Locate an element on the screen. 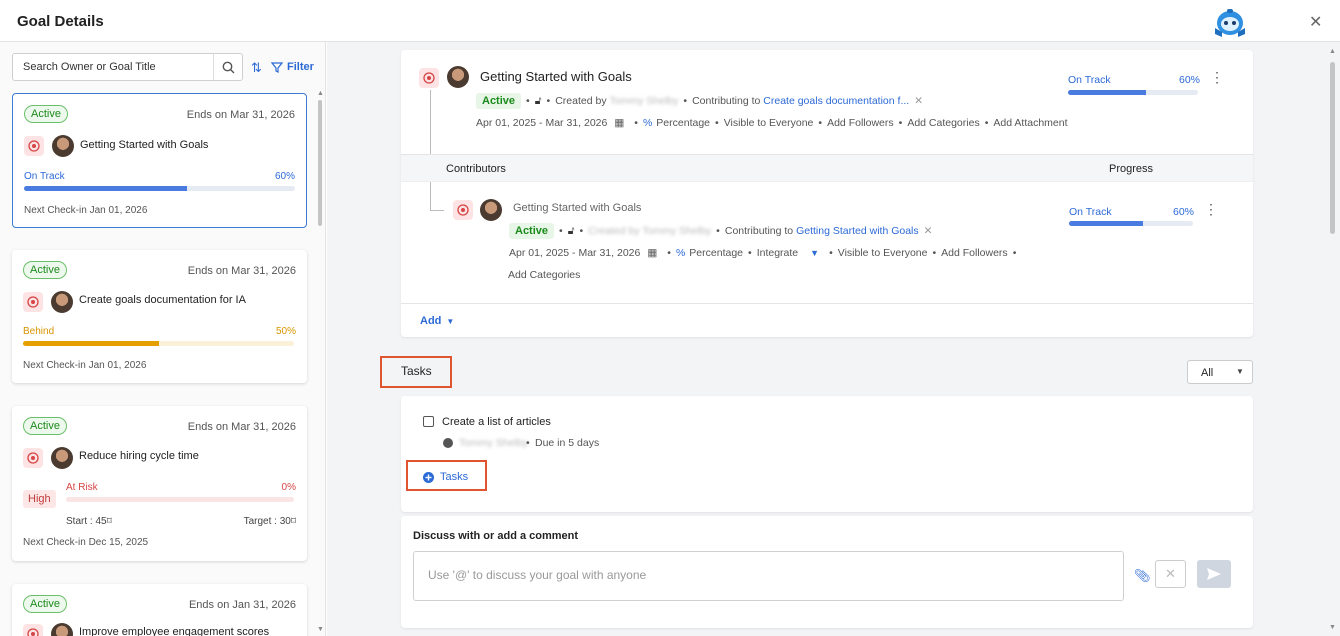  progress-status: At Risk is located at coordinates (82, 487).